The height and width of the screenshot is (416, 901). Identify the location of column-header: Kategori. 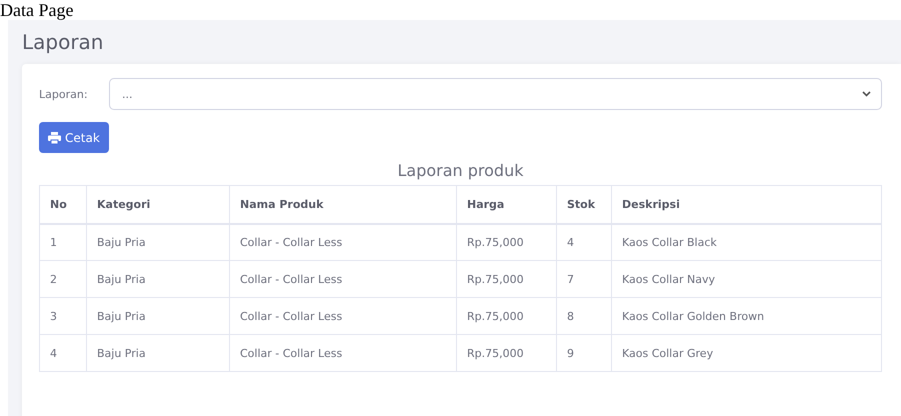
(158, 205).